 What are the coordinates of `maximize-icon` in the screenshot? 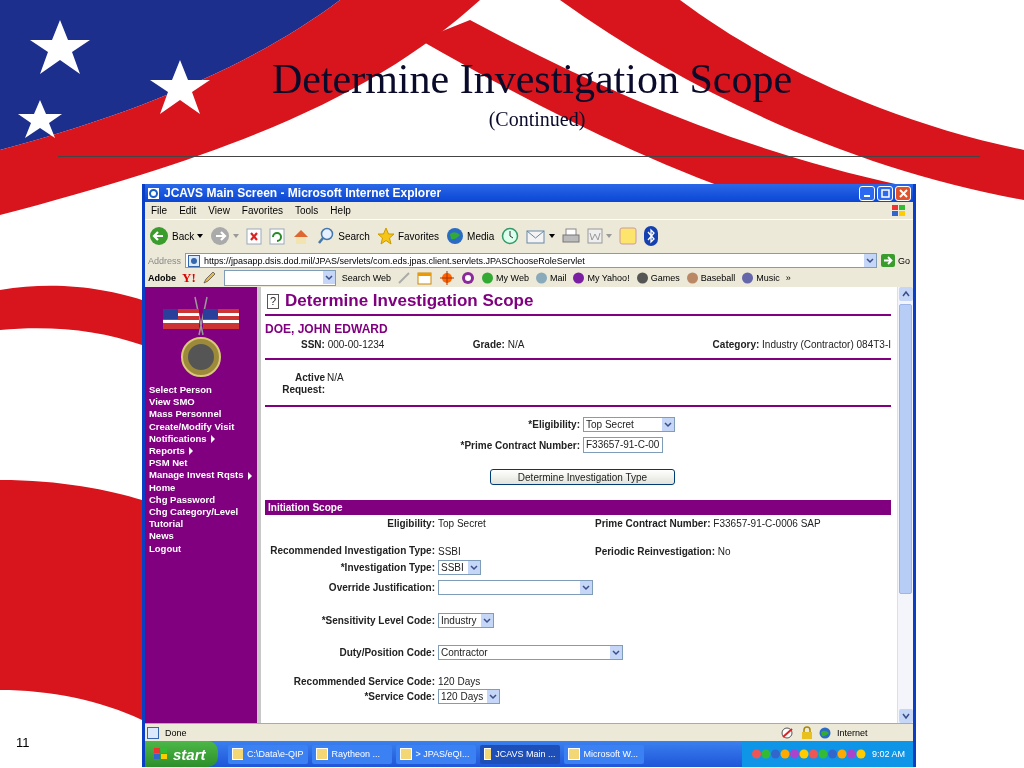 It's located at (885, 193).